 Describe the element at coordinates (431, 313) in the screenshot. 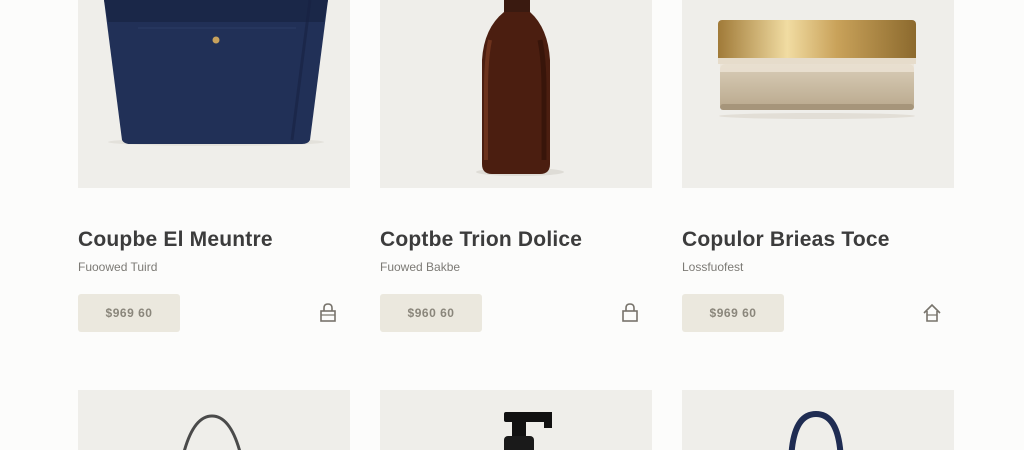

I see `price-button: $960 60` at that location.